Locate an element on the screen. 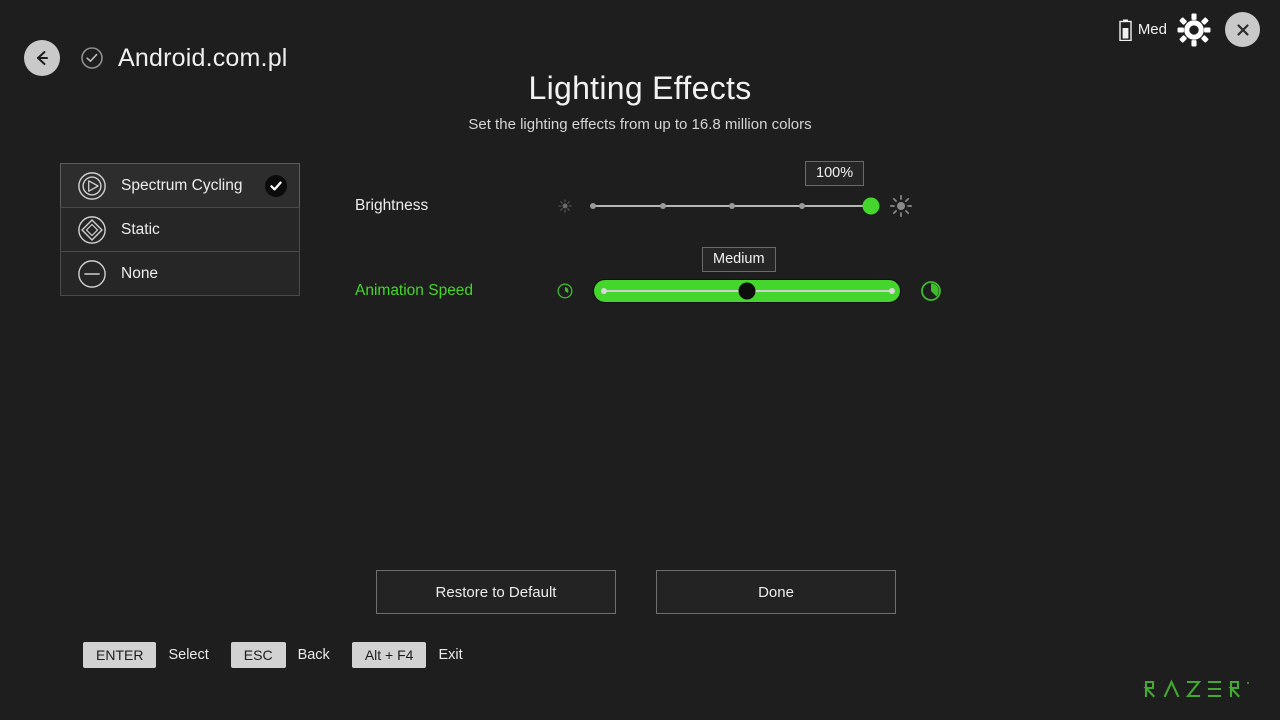 The image size is (1280, 720). effect-label: Static is located at coordinates (140, 229).